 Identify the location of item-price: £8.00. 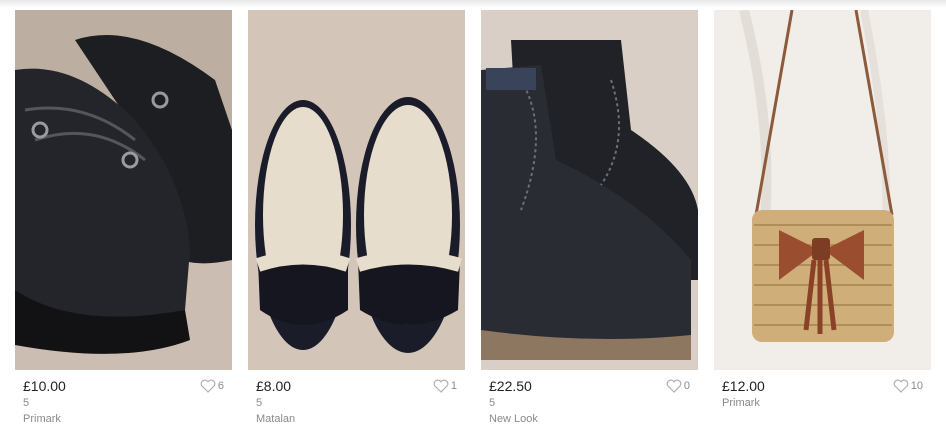
(274, 386).